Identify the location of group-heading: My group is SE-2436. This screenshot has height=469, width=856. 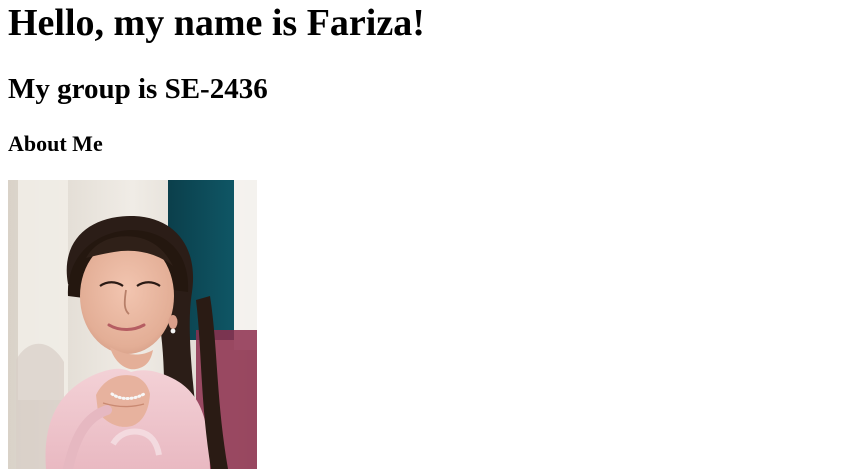
(138, 89).